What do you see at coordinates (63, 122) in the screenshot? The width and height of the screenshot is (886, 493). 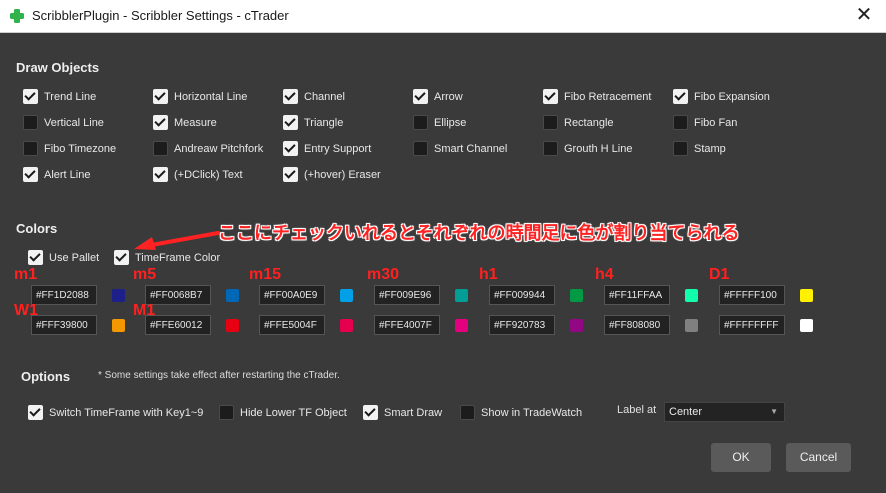 I see `draw-object-checkbox: Vertical Line` at bounding box center [63, 122].